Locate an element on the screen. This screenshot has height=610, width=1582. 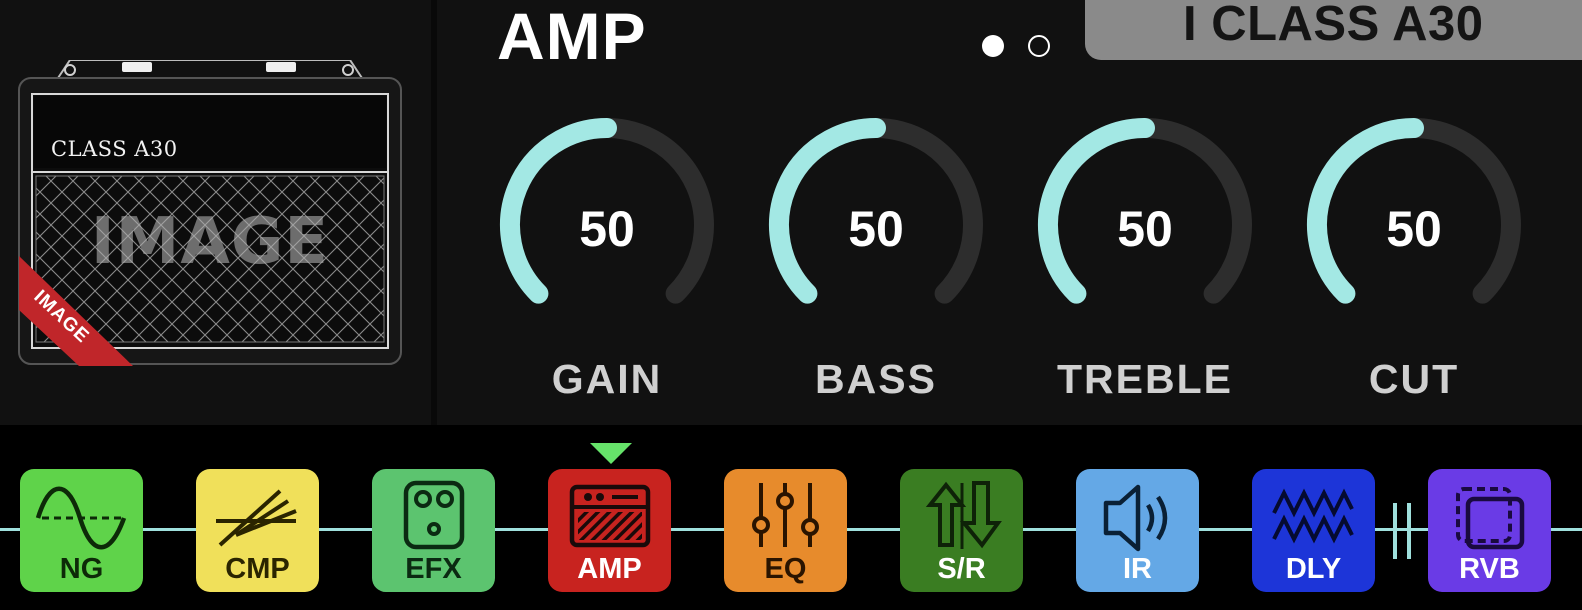
chain-block-label: RVB is located at coordinates (1489, 569).